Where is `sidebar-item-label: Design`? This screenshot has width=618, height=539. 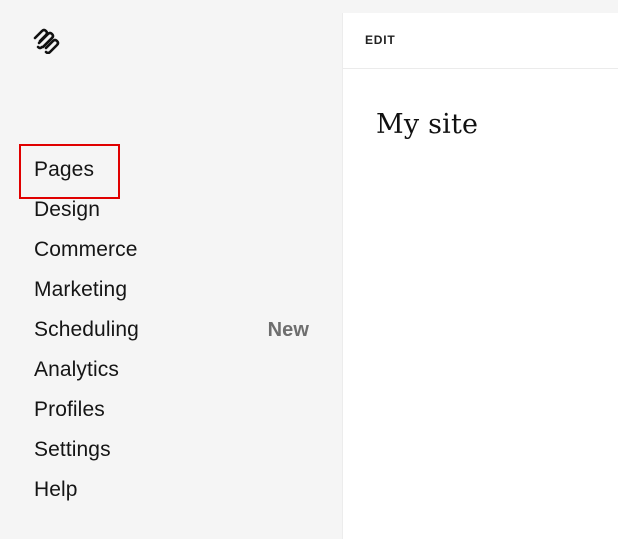
sidebar-item-label: Design is located at coordinates (67, 209).